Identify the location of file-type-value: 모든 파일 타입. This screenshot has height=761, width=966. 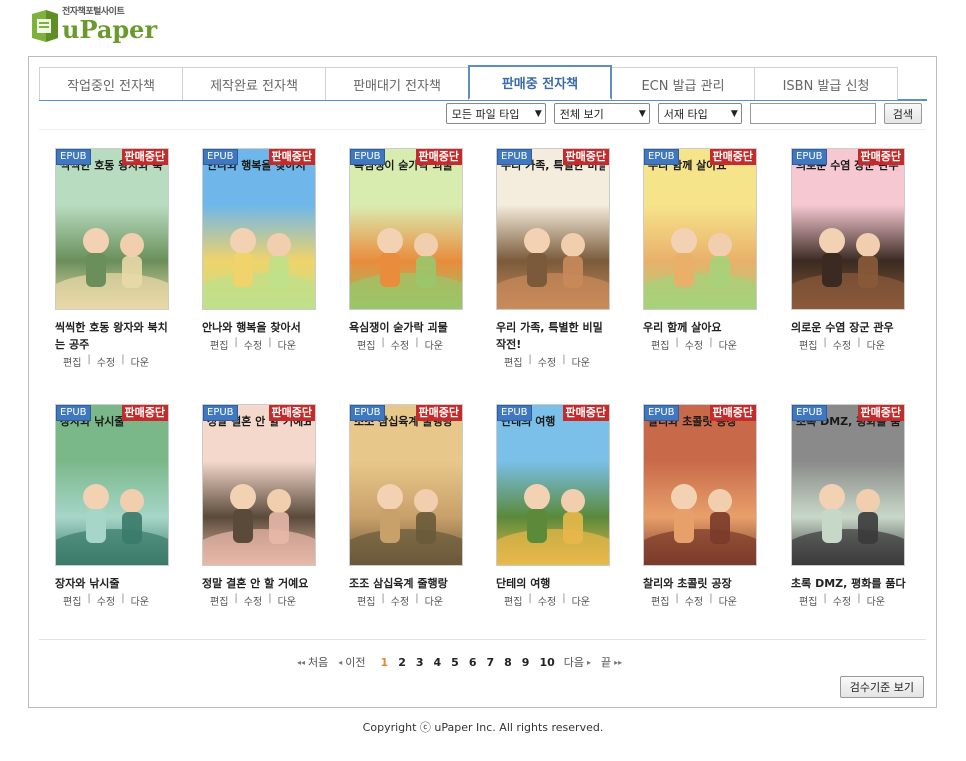
(485, 114).